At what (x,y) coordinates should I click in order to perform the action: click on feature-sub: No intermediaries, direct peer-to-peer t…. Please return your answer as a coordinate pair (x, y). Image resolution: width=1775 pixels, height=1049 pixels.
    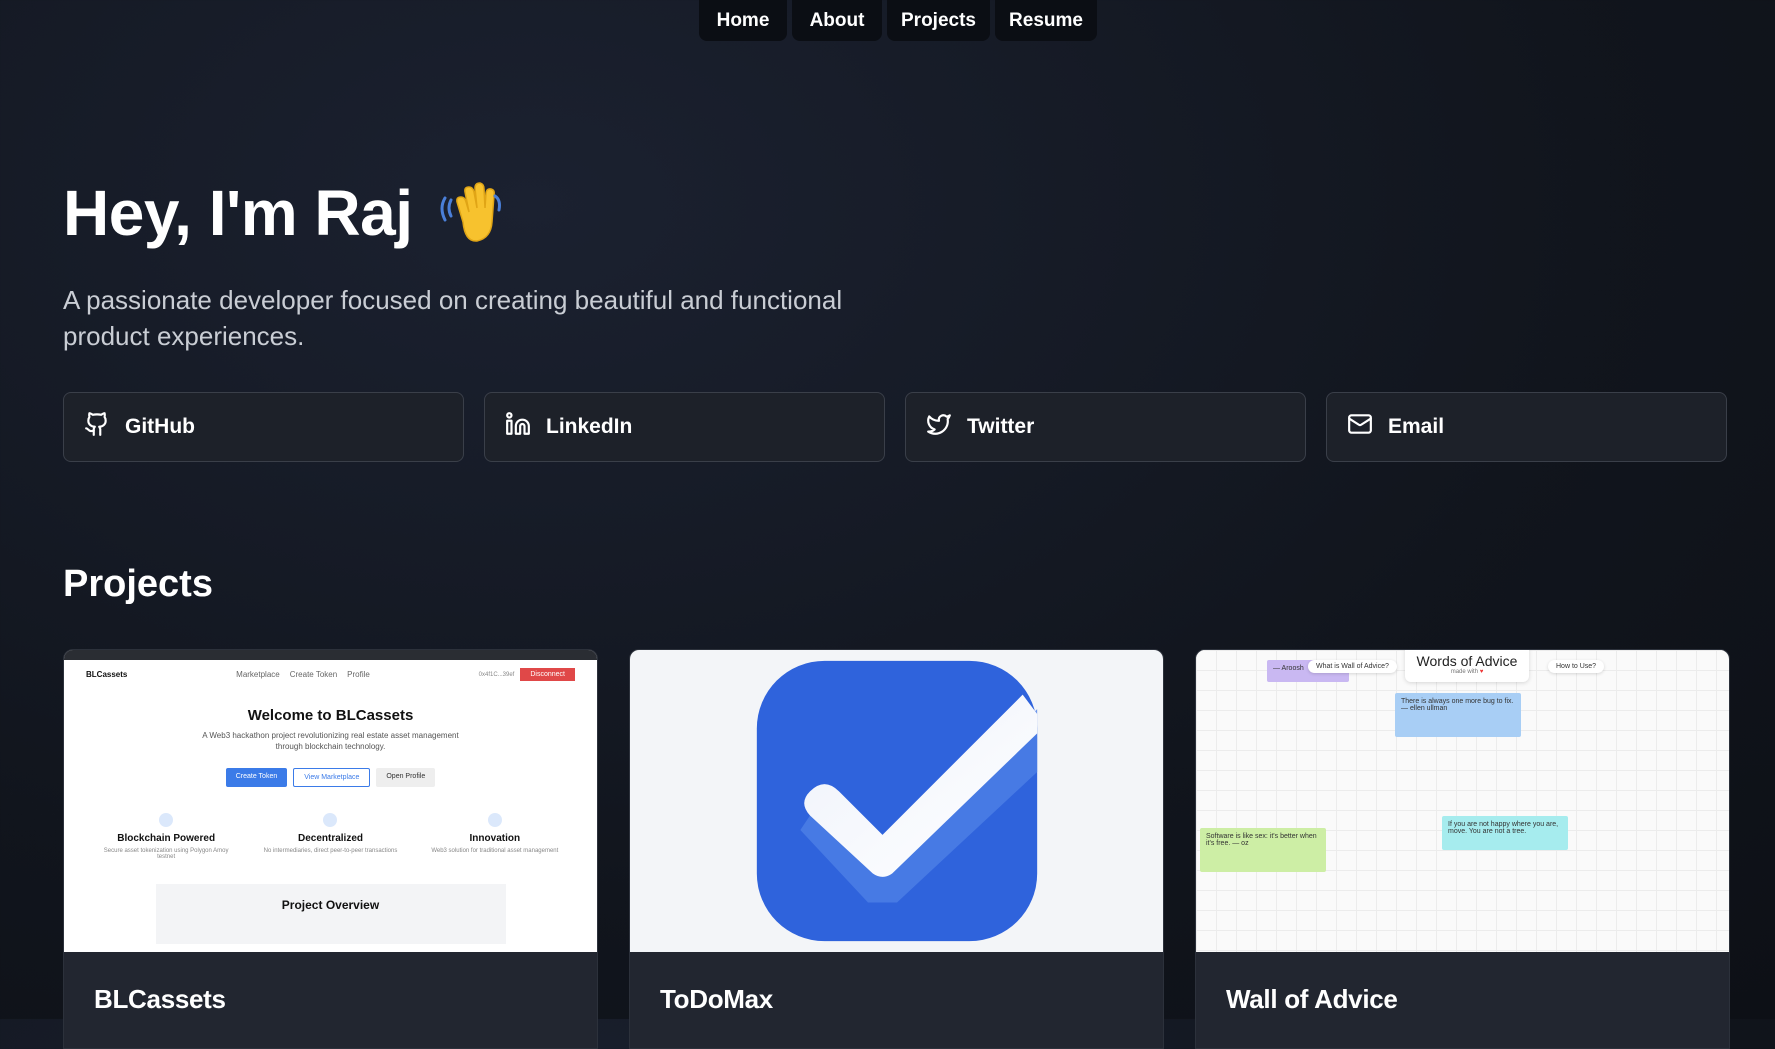
    Looking at the image, I should click on (330, 851).